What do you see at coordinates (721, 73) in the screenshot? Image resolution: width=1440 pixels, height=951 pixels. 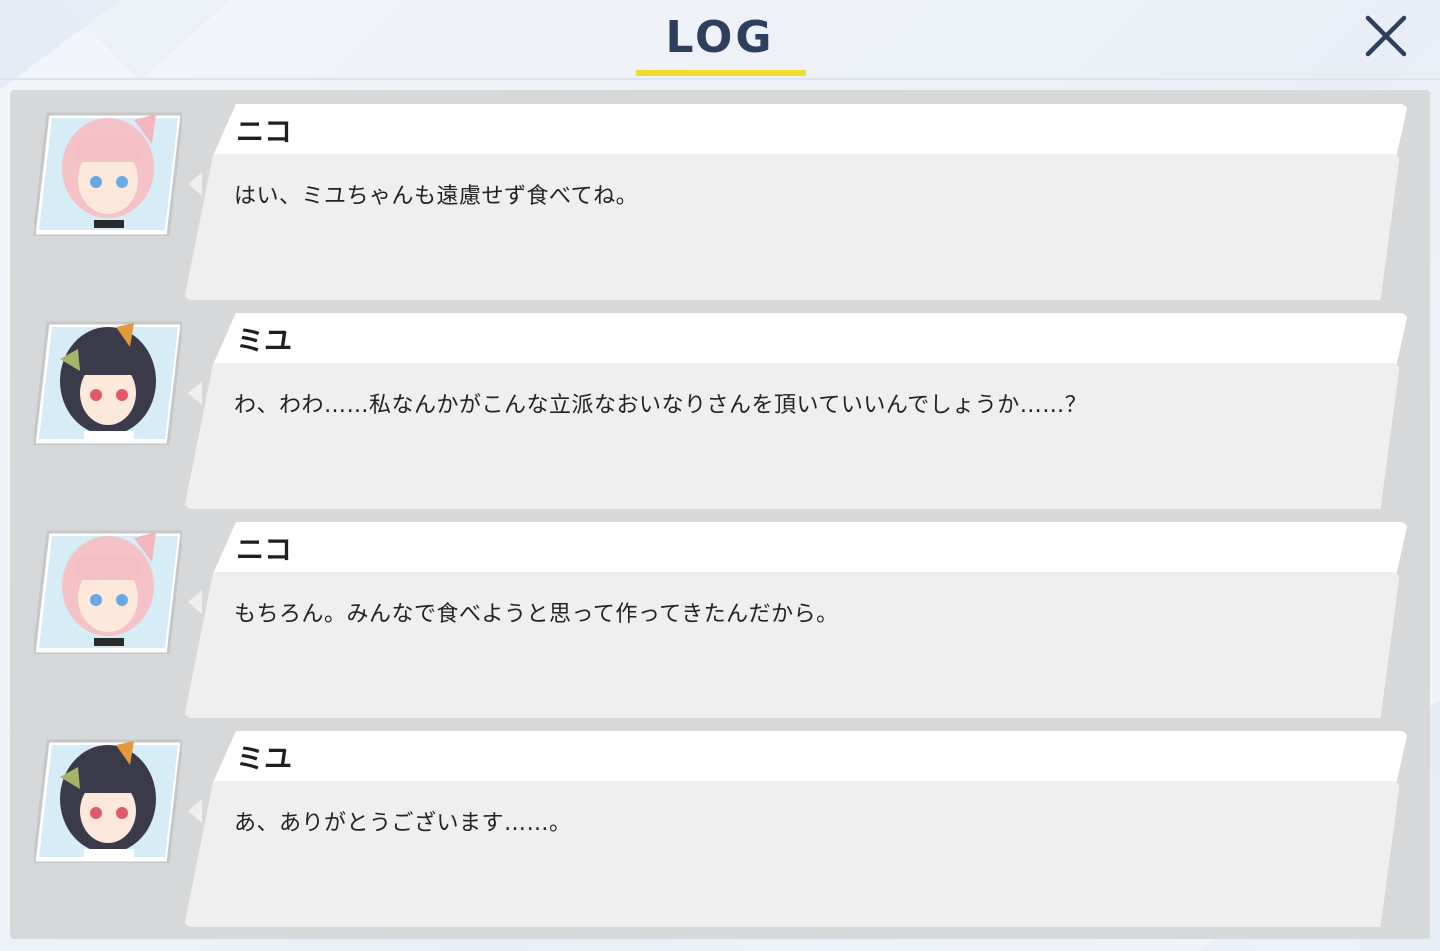 I see `title-underline` at bounding box center [721, 73].